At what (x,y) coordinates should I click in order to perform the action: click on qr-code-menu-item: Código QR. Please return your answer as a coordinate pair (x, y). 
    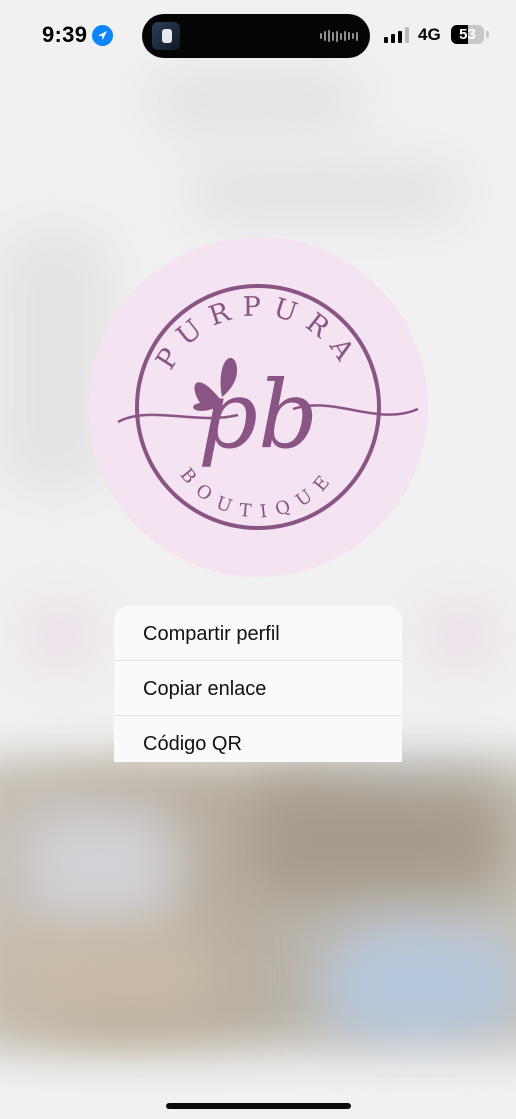
    Looking at the image, I should click on (258, 739).